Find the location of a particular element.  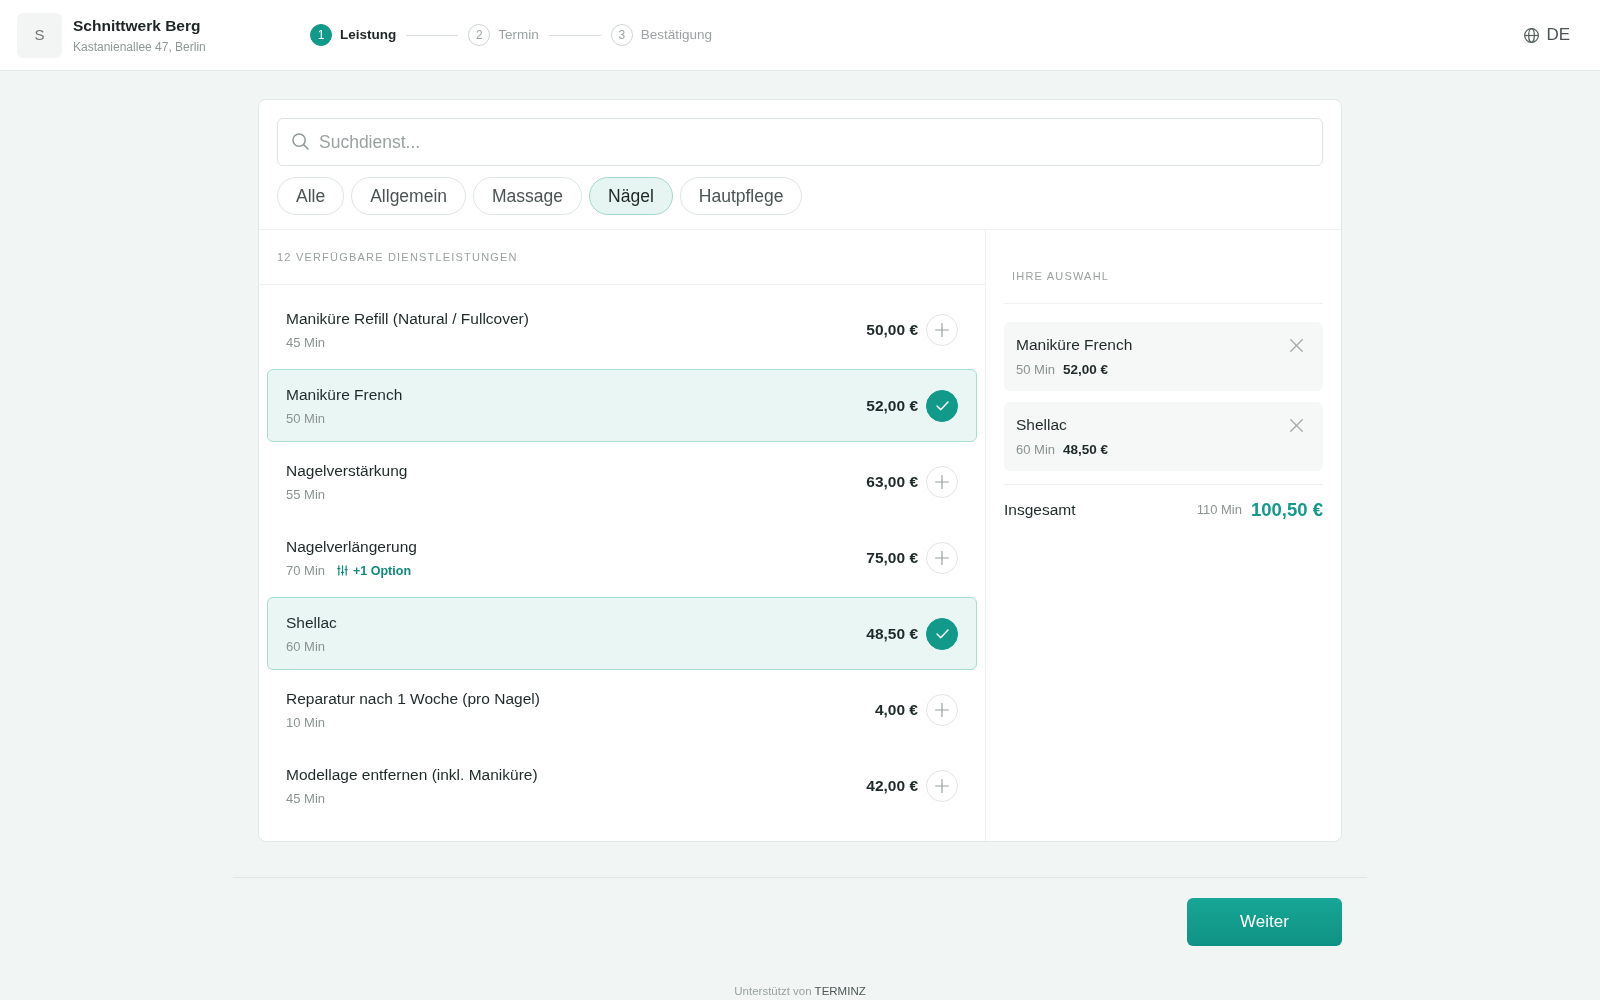

category-chip: Hautpflege is located at coordinates (741, 196).